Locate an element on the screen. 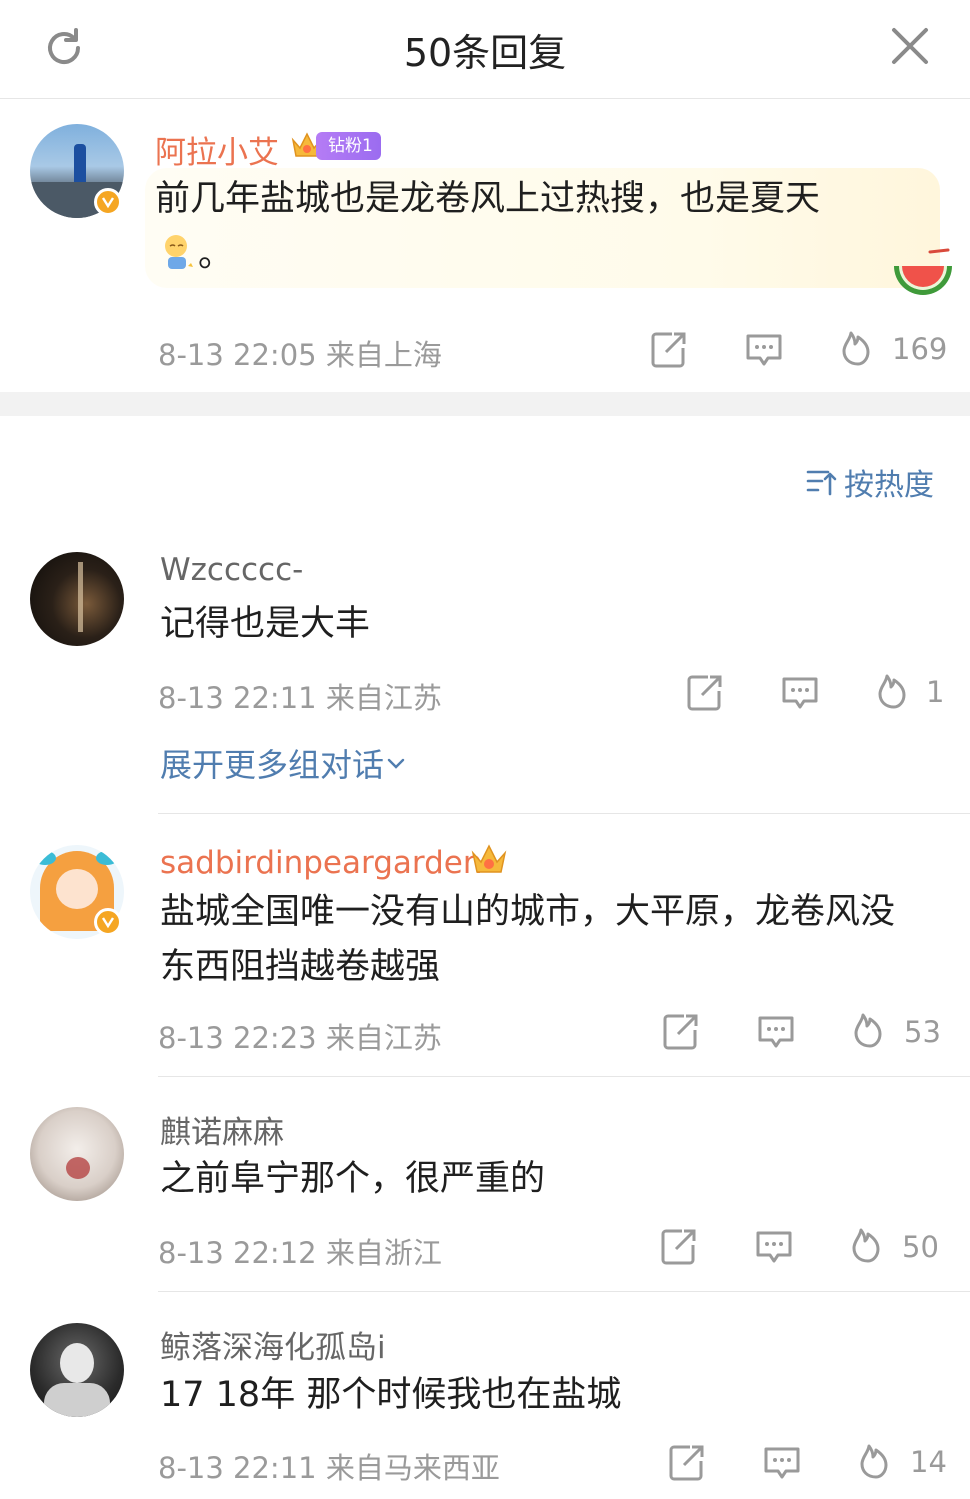 The height and width of the screenshot is (1499, 970). header-bar: 50条回复 is located at coordinates (485, 49).